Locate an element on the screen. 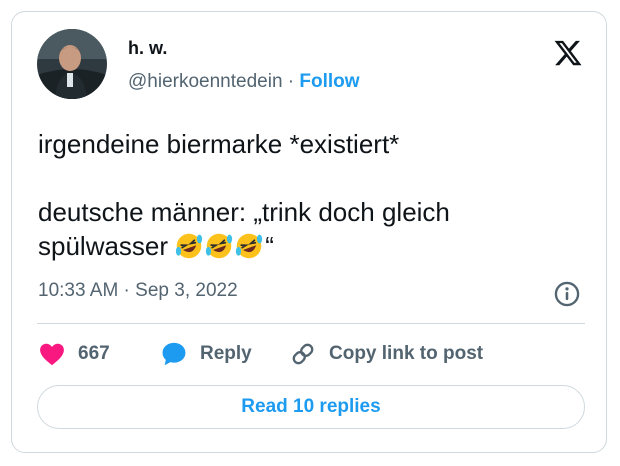 This screenshot has width=620, height=466. x-logo-icon is located at coordinates (568, 53).